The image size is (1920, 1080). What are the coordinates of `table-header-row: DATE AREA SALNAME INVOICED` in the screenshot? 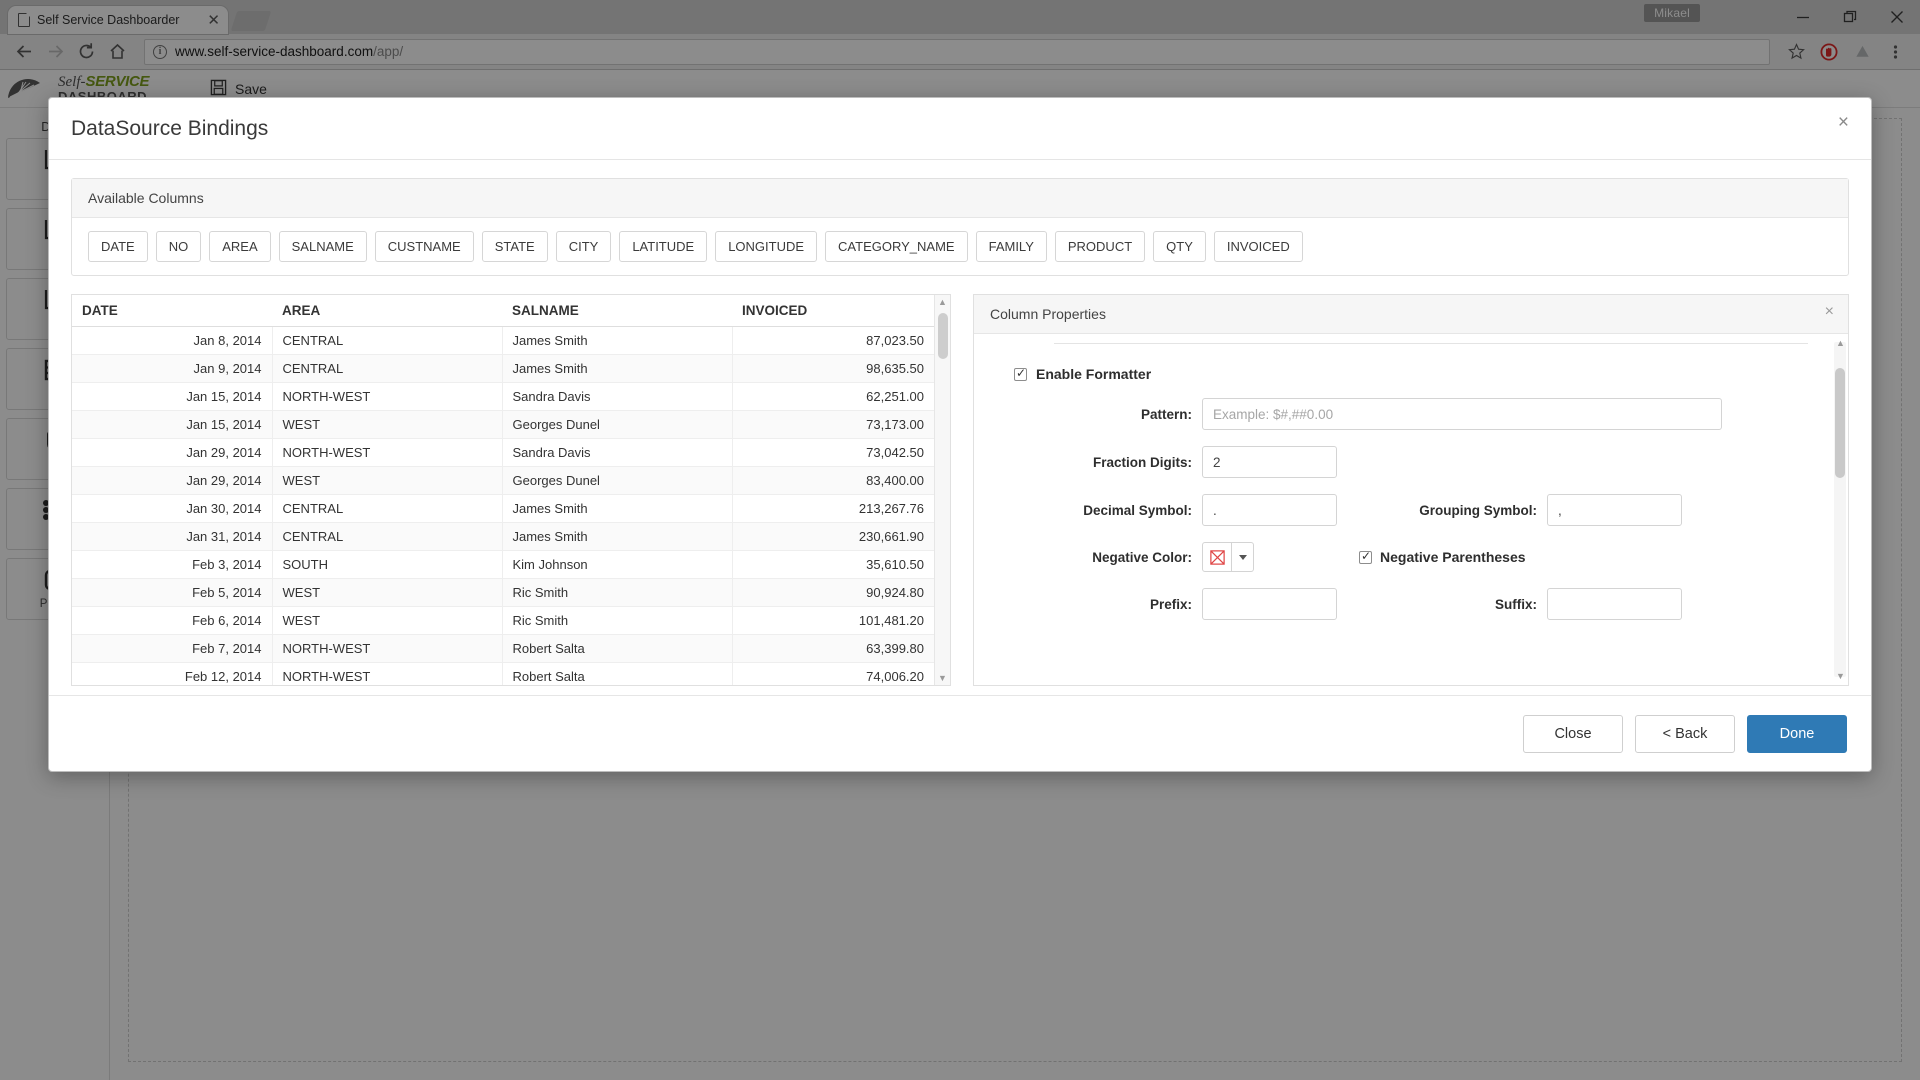 It's located at (503, 311).